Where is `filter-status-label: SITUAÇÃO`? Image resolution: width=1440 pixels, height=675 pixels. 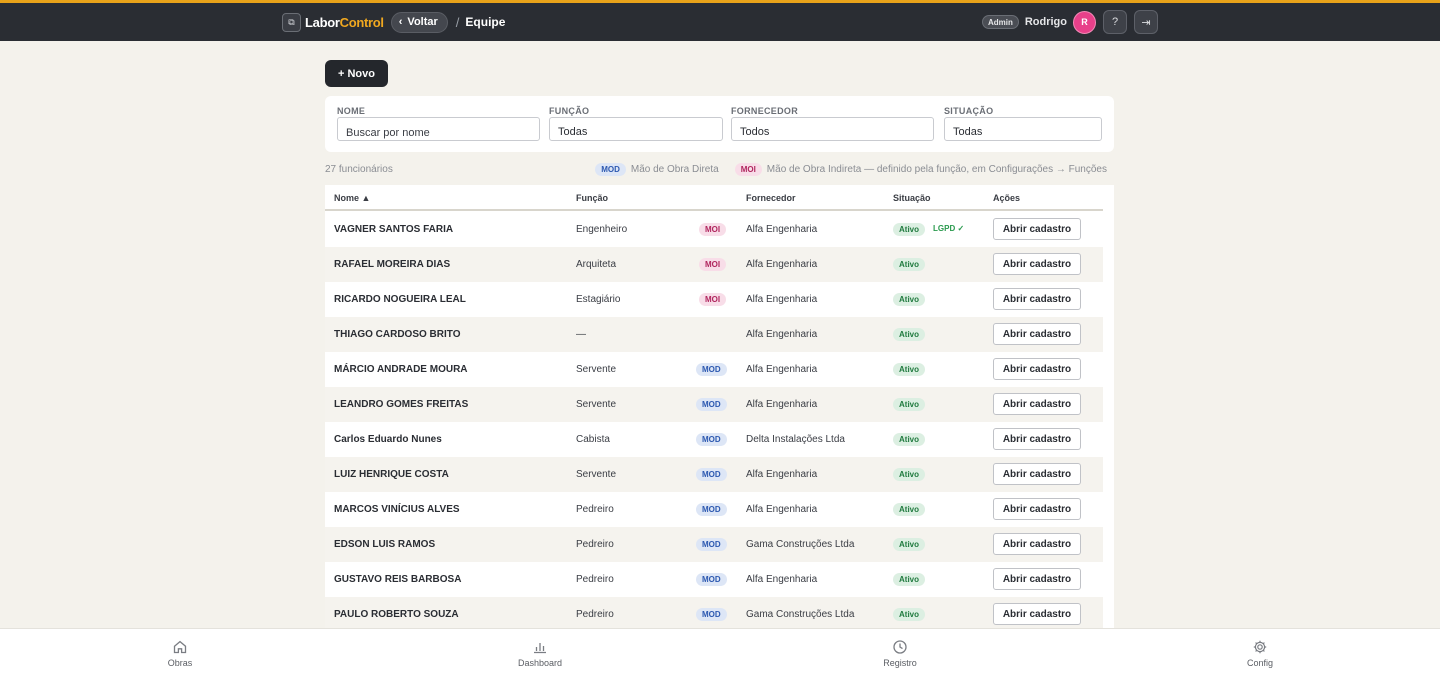
filter-status-label: SITUAÇÃO is located at coordinates (969, 111).